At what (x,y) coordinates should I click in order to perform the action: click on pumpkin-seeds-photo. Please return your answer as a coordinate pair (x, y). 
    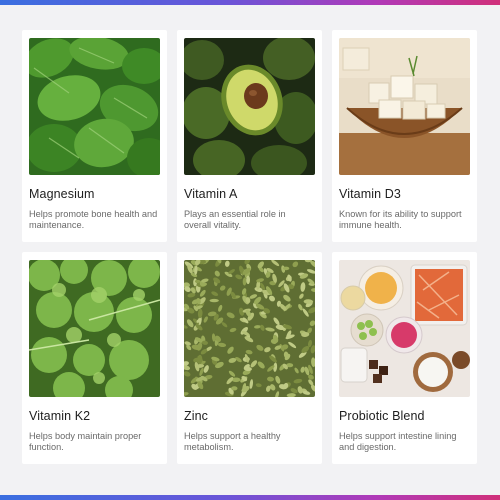
    Looking at the image, I should click on (249, 328).